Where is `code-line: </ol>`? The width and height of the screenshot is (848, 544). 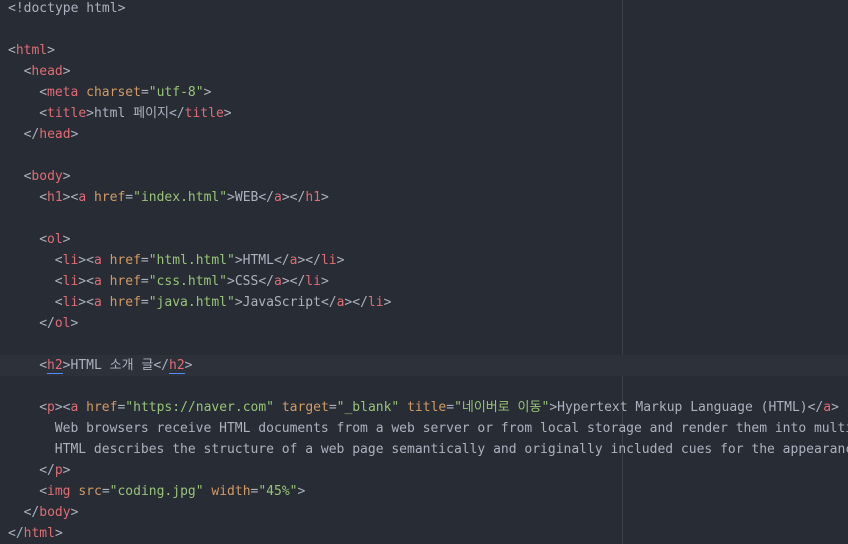 code-line: </ol> is located at coordinates (424, 323).